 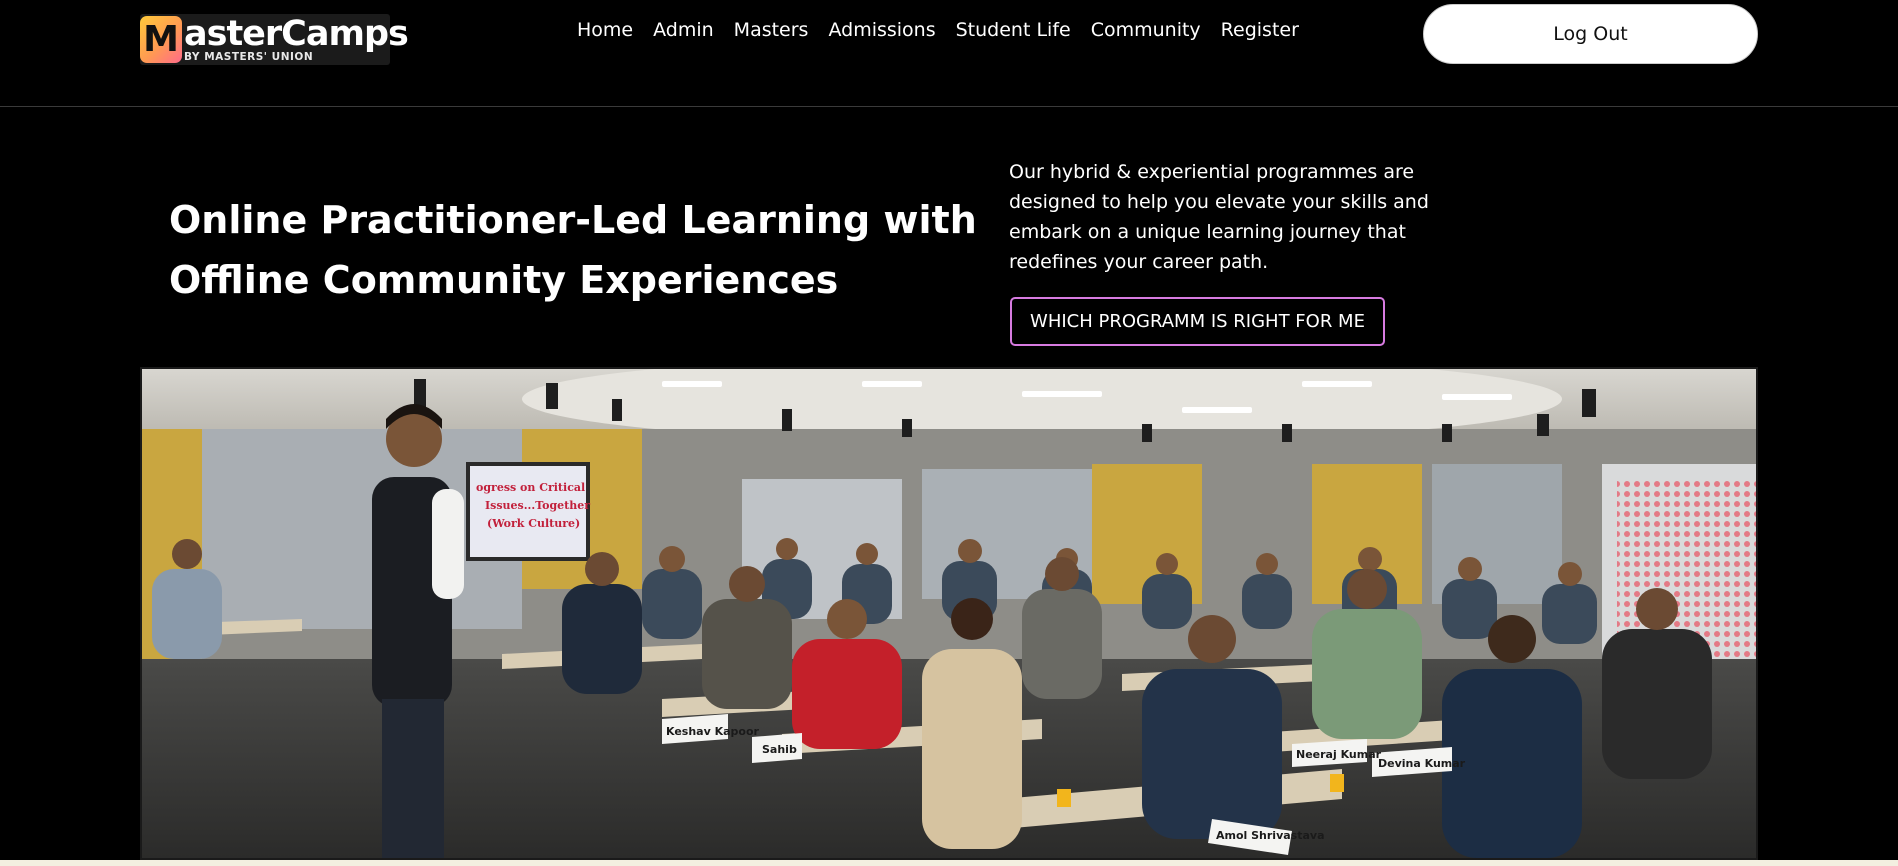 I want to click on screen-text-1: ogress on Critical, so click(x=530, y=487).